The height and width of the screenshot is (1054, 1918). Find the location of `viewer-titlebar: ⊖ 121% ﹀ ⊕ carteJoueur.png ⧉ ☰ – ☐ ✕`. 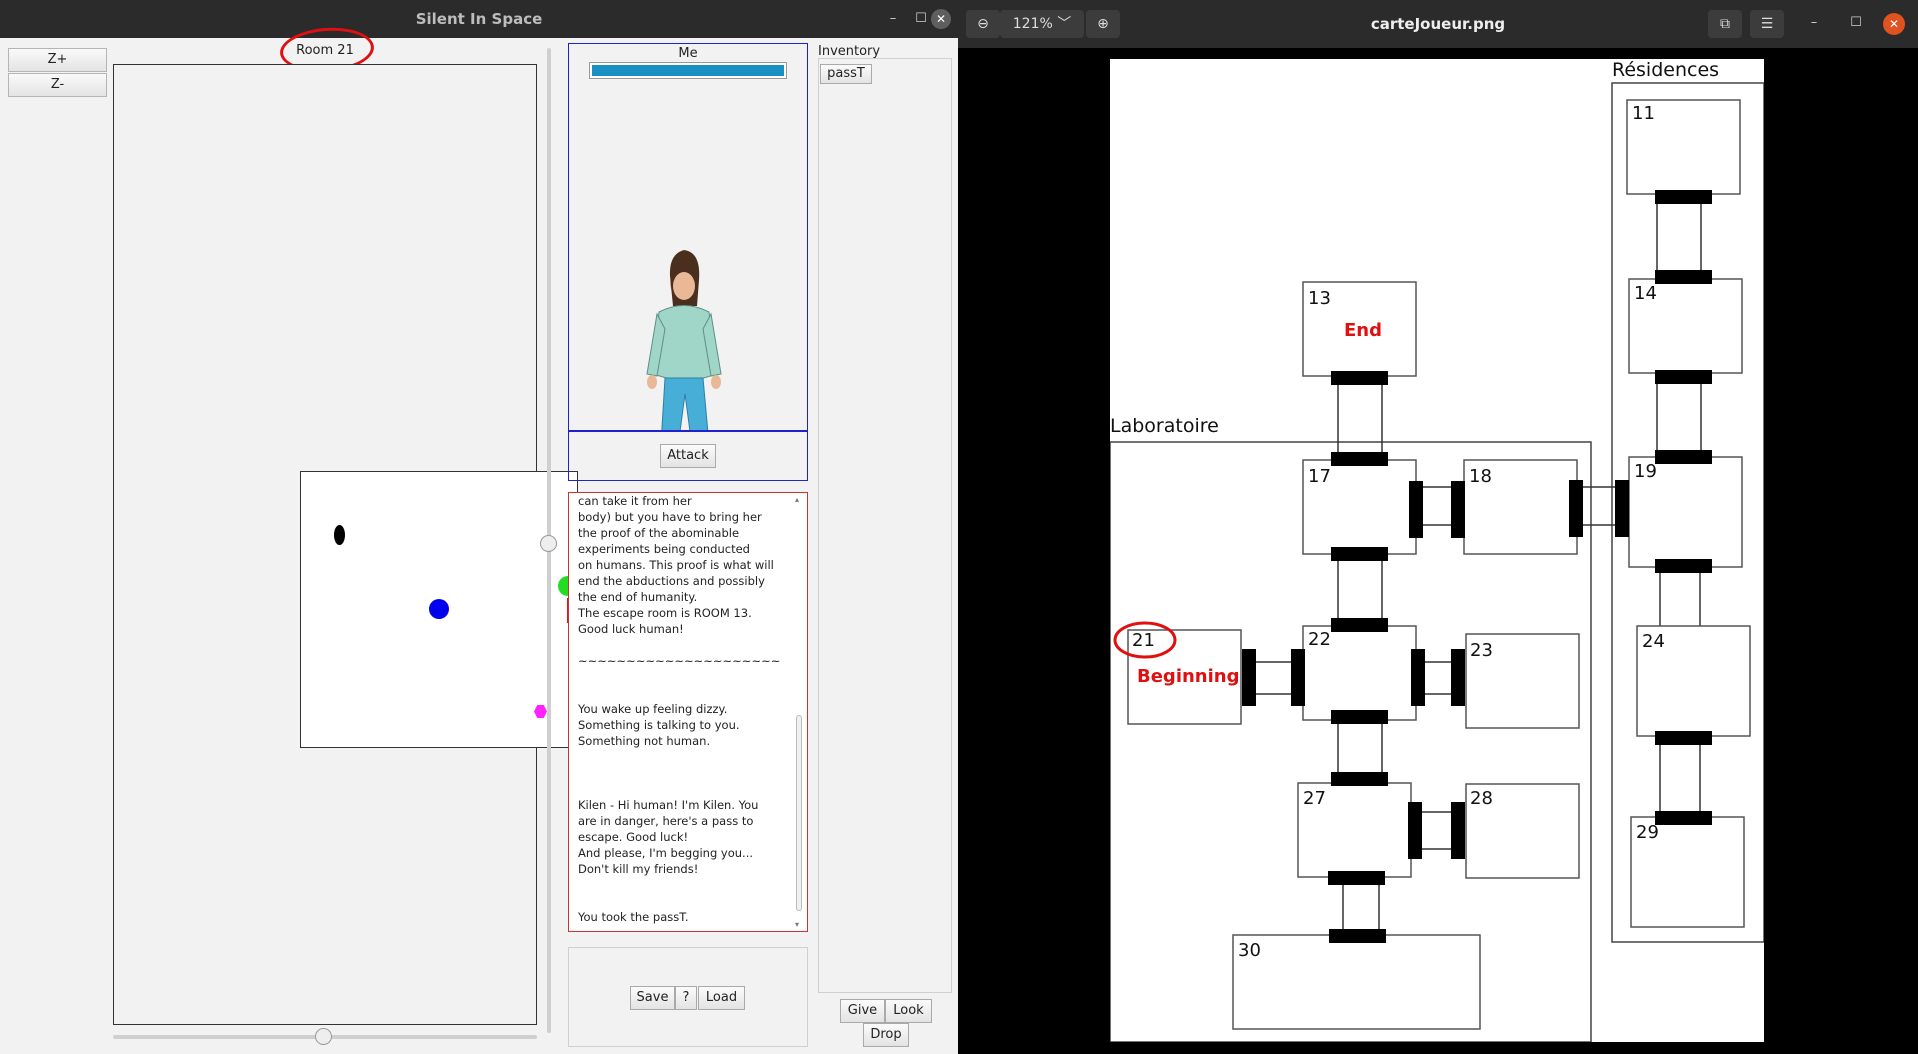

viewer-titlebar: ⊖ 121% ﹀ ⊕ carteJoueur.png ⧉ ☰ – ☐ ✕ is located at coordinates (1438, 24).